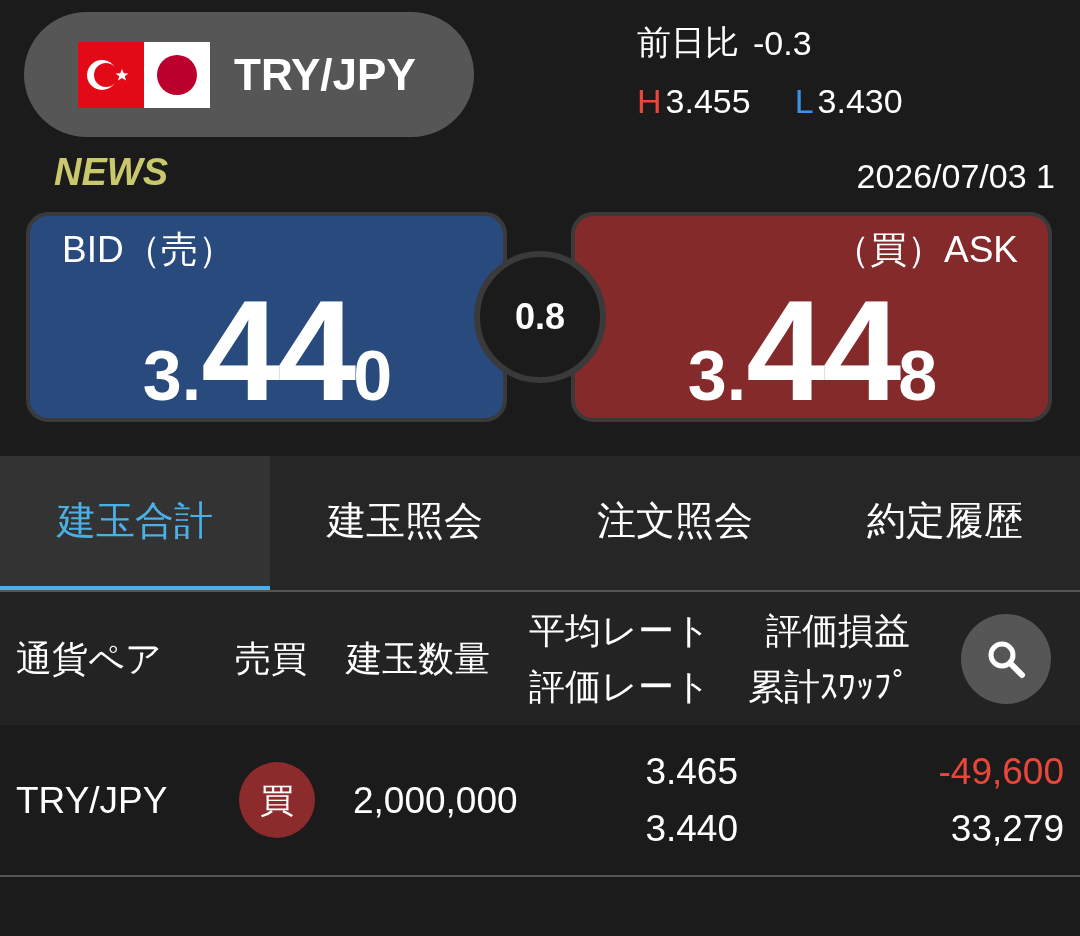 This screenshot has width=1080, height=936. What do you see at coordinates (620, 686) in the screenshot?
I see `column-header: 評価レート` at bounding box center [620, 686].